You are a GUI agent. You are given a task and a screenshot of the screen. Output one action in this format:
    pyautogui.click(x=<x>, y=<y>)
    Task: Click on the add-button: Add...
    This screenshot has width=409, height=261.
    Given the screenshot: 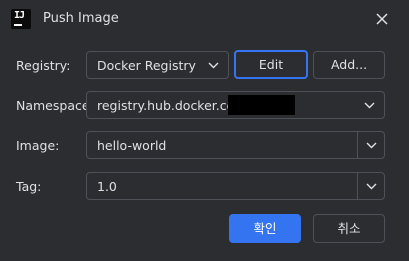 What is the action you would take?
    pyautogui.click(x=349, y=65)
    